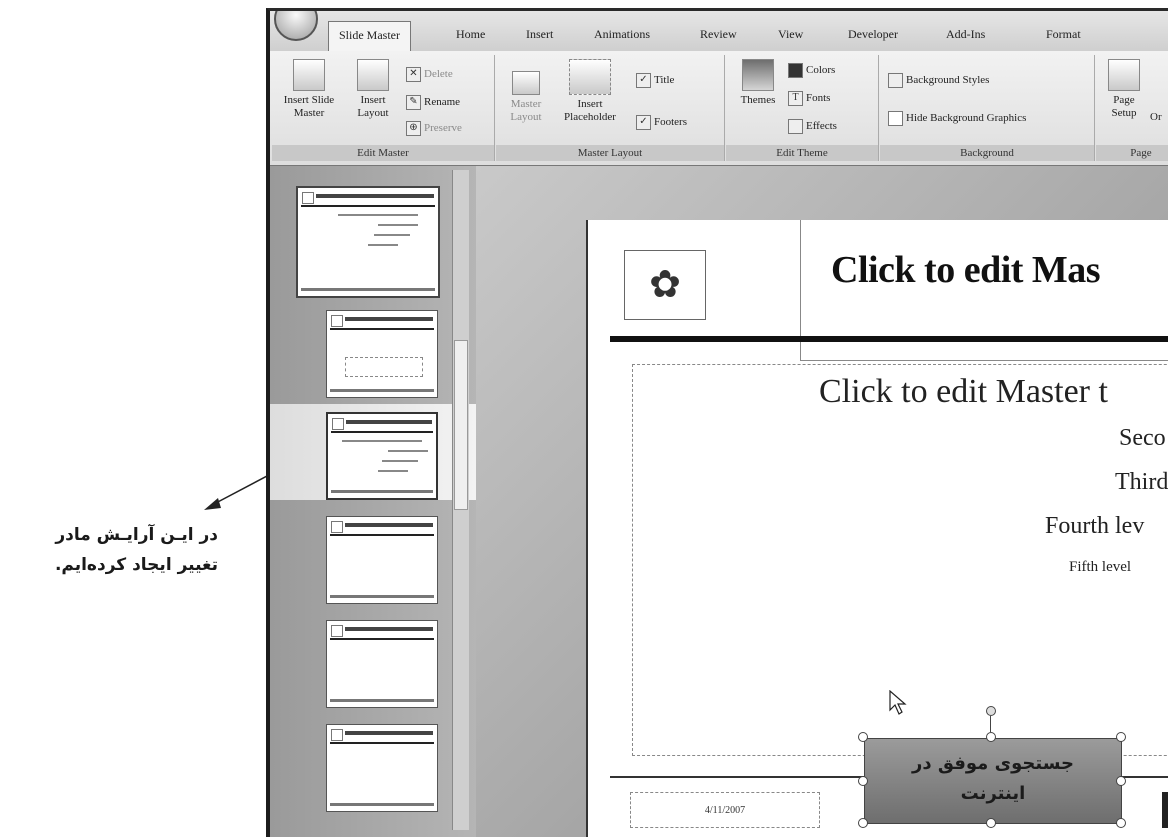 This screenshot has width=1168, height=837. Describe the element at coordinates (873, 34) in the screenshot. I see `tab-developer: Developer` at that location.